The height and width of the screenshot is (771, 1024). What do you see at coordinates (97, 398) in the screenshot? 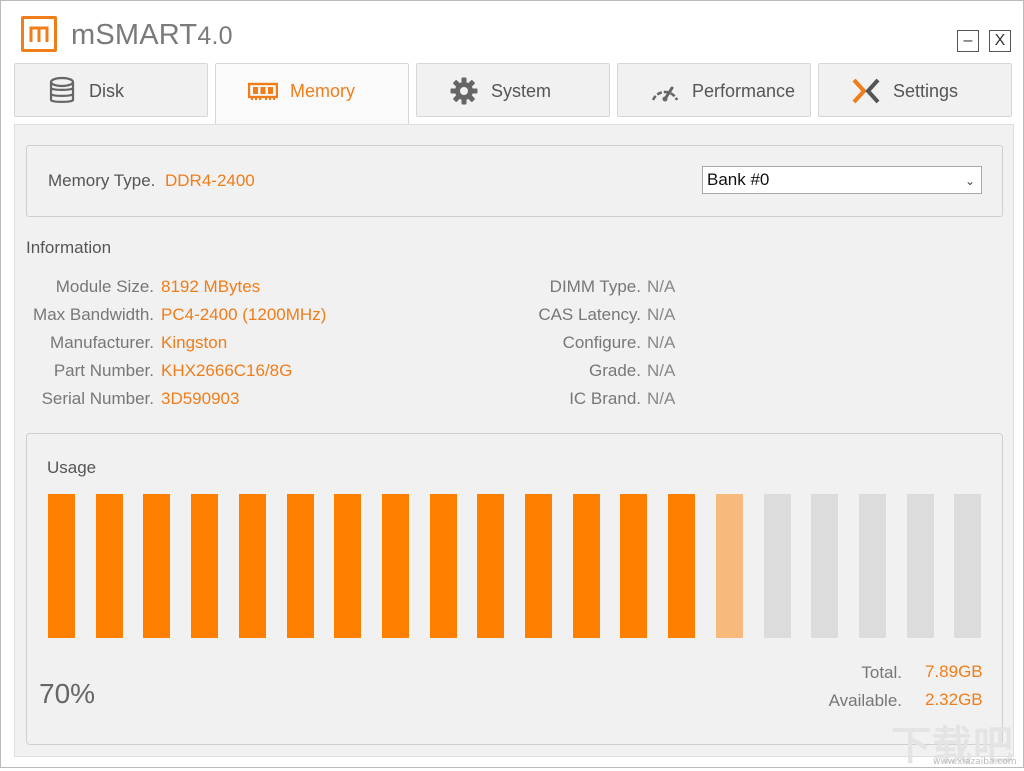
I see `info-left-label: Serial Number.` at bounding box center [97, 398].